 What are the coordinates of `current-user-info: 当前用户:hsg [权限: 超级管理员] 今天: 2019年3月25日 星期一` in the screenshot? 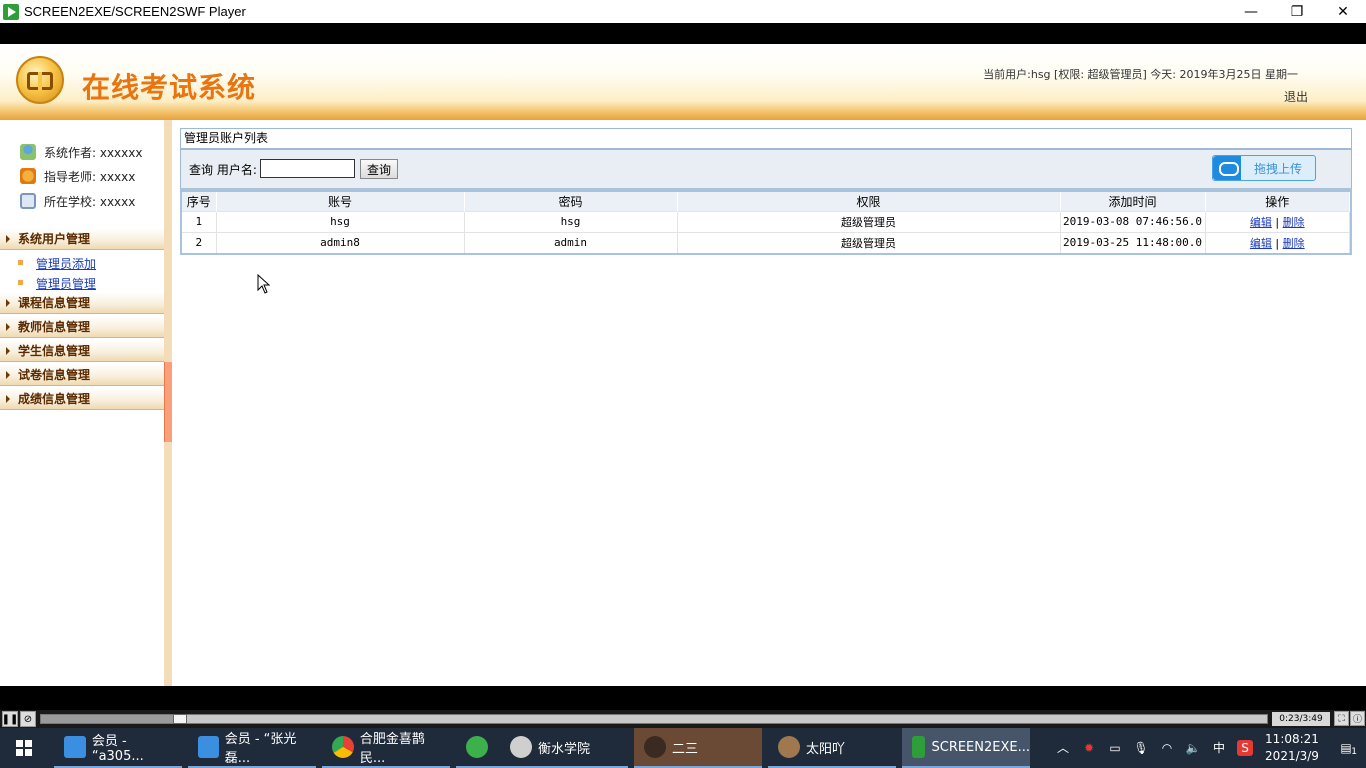 It's located at (1140, 74).